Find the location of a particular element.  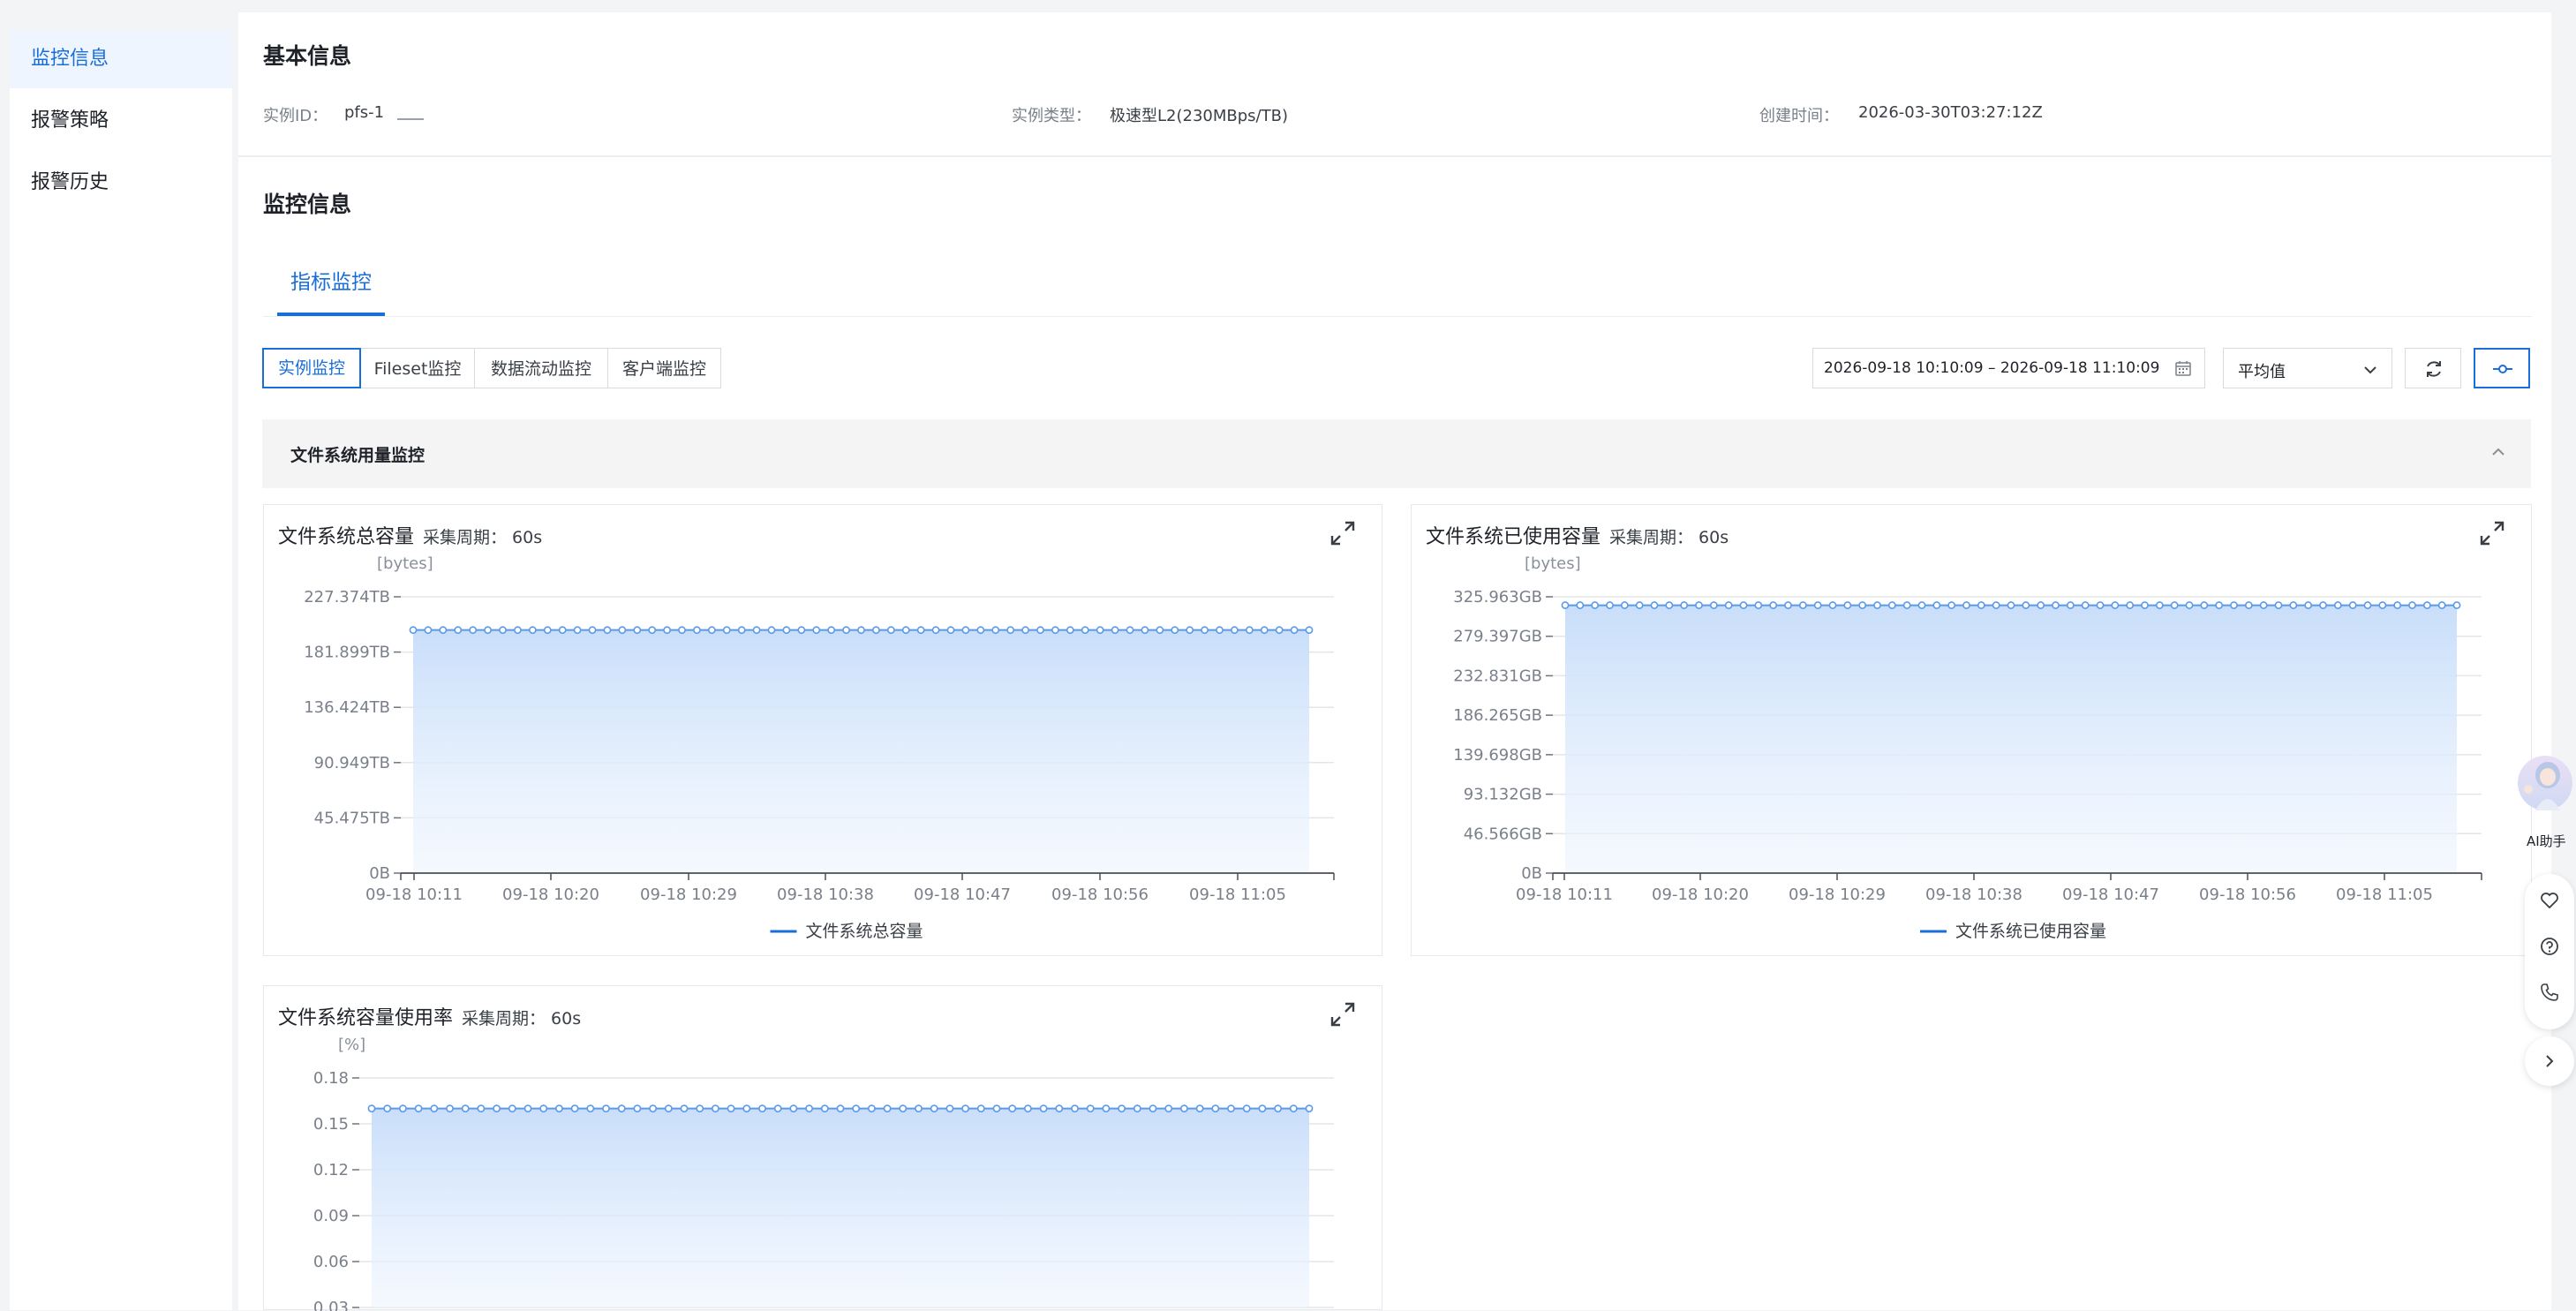

segment-client-monitor: 客户端监控 is located at coordinates (664, 368).